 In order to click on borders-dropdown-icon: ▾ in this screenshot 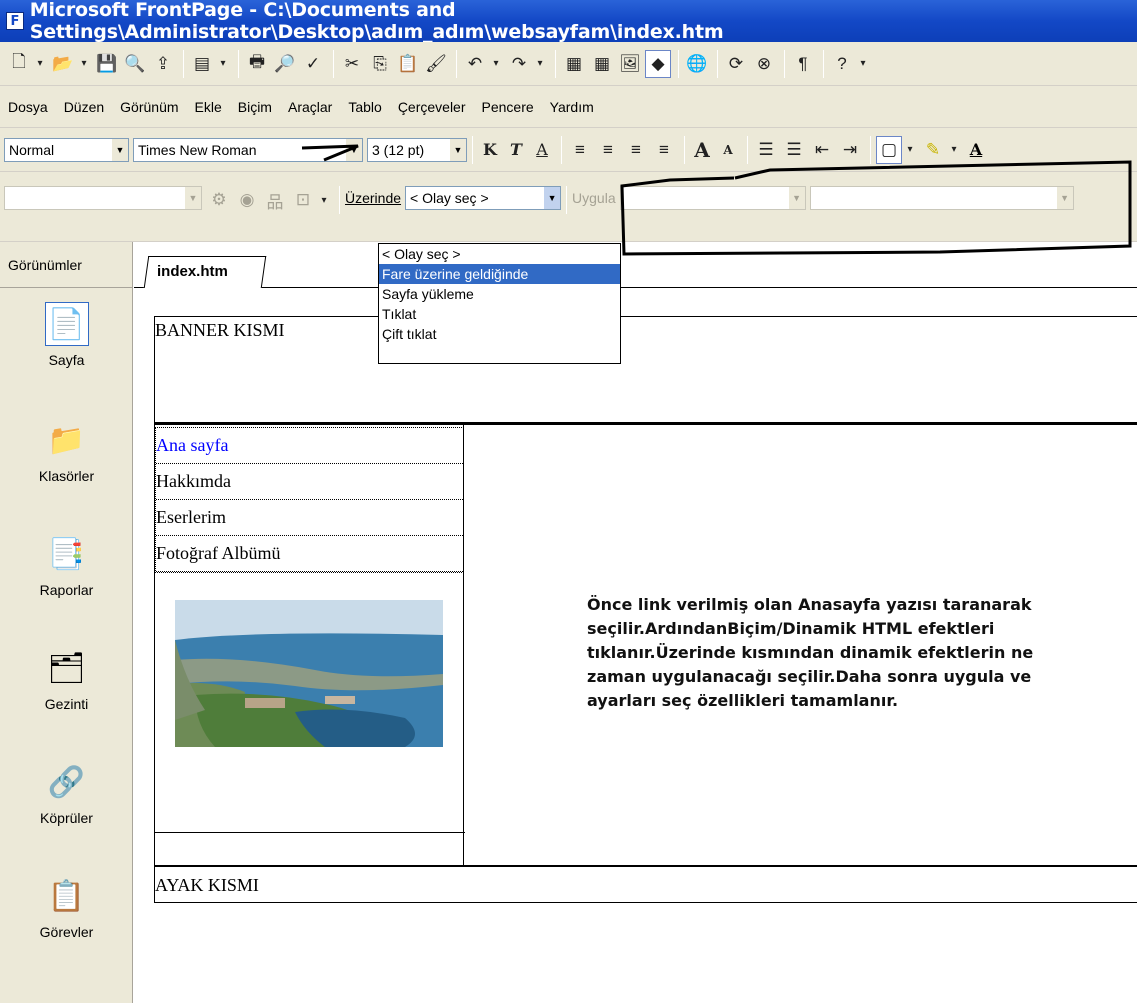, I will do `click(910, 150)`.